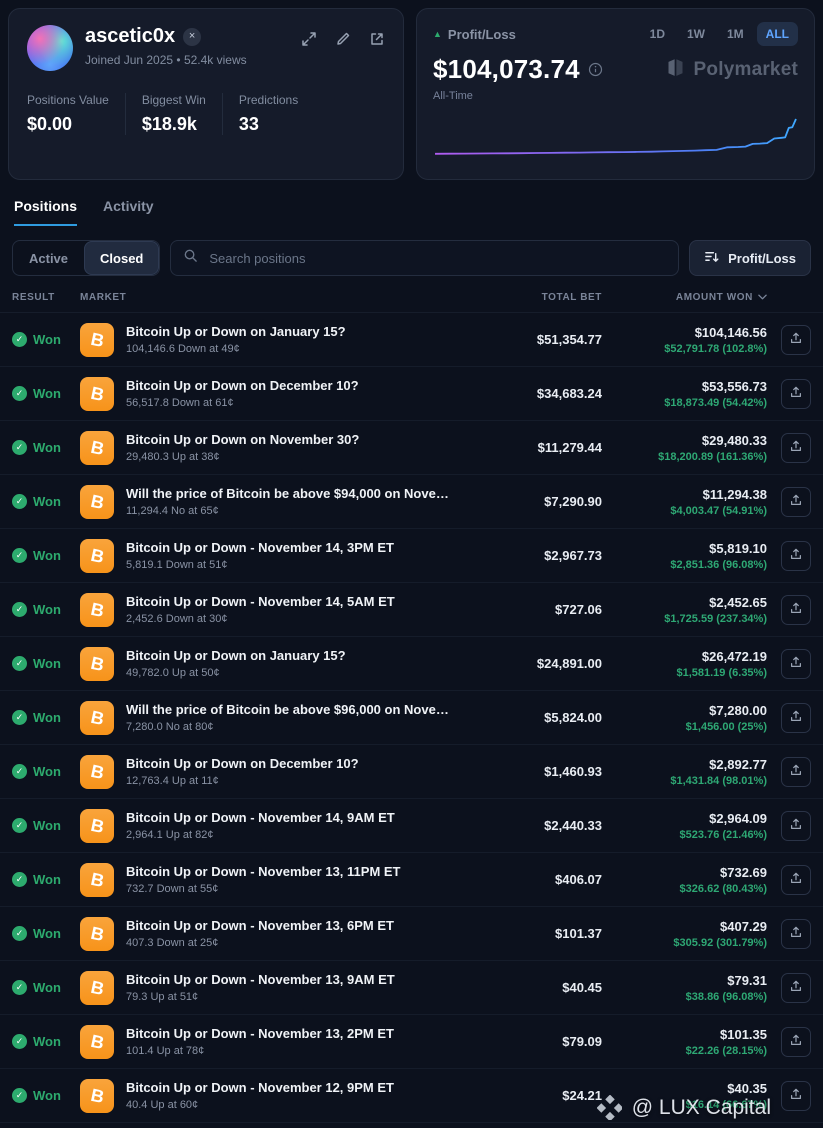  What do you see at coordinates (595, 69) in the screenshot?
I see `info-icon` at bounding box center [595, 69].